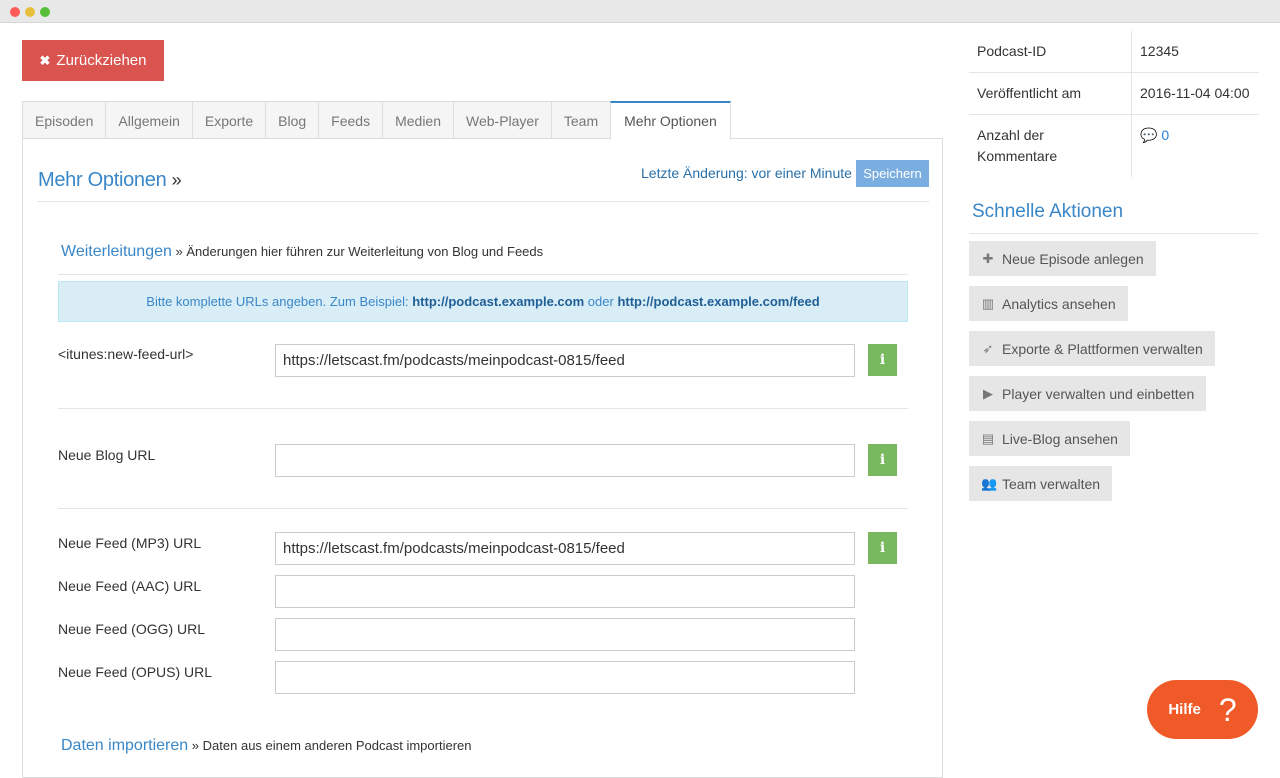 This screenshot has height=778, width=1280. Describe the element at coordinates (498, 301) in the screenshot. I see `info-example-1: http://podcast.example.com` at that location.